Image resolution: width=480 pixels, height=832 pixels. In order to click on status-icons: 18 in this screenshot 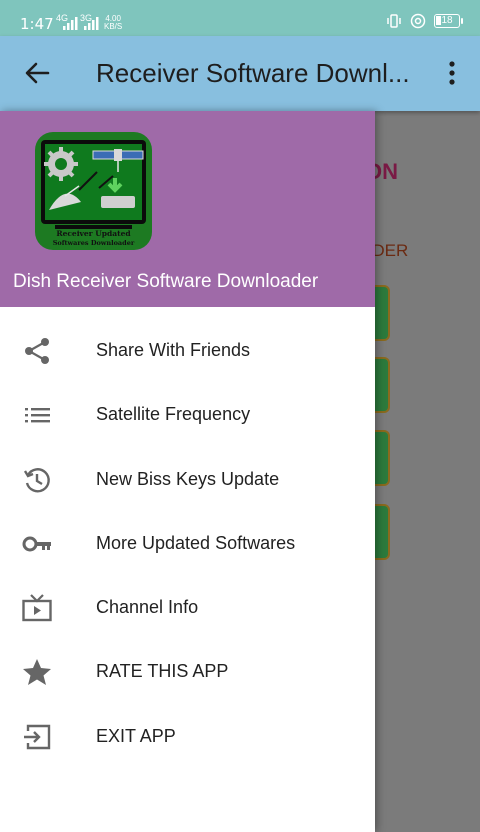, I will do `click(424, 21)`.